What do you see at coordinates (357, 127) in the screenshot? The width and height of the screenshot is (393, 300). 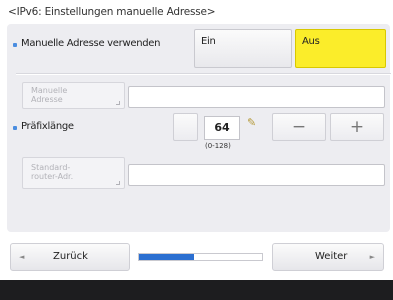 I see `plus-button: +` at bounding box center [357, 127].